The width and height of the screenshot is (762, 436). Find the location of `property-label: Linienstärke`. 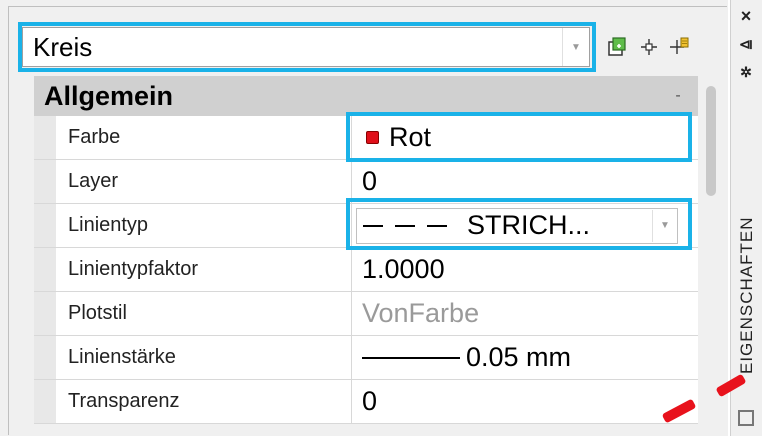

property-label: Linienstärke is located at coordinates (193, 357).